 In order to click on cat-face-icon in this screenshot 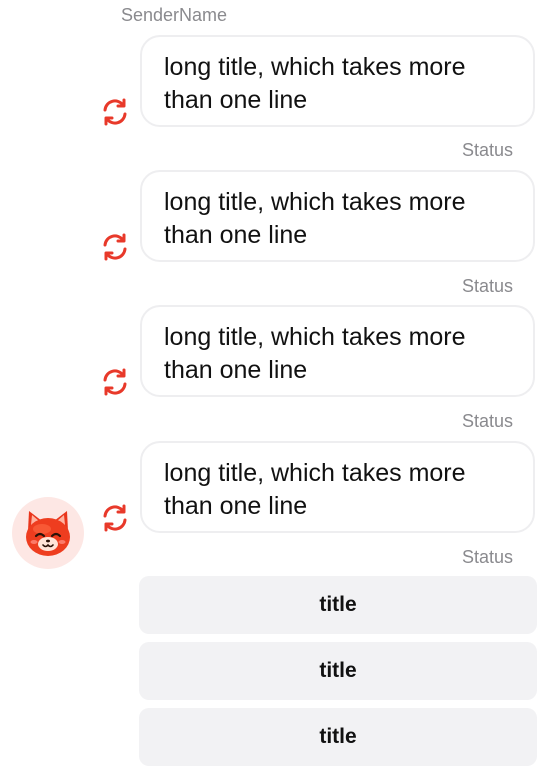, I will do `click(48, 533)`.